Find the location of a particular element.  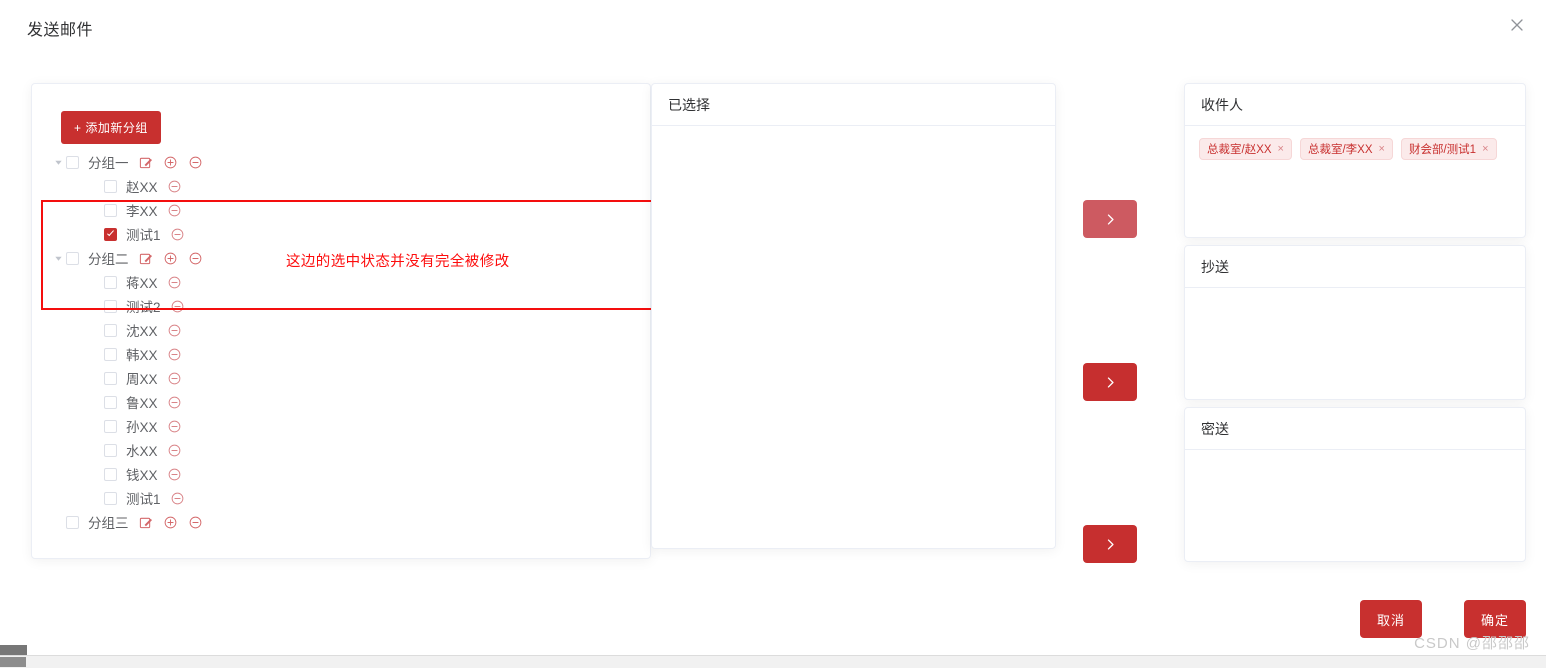

tree-member-row: 钱XX is located at coordinates (346, 474).